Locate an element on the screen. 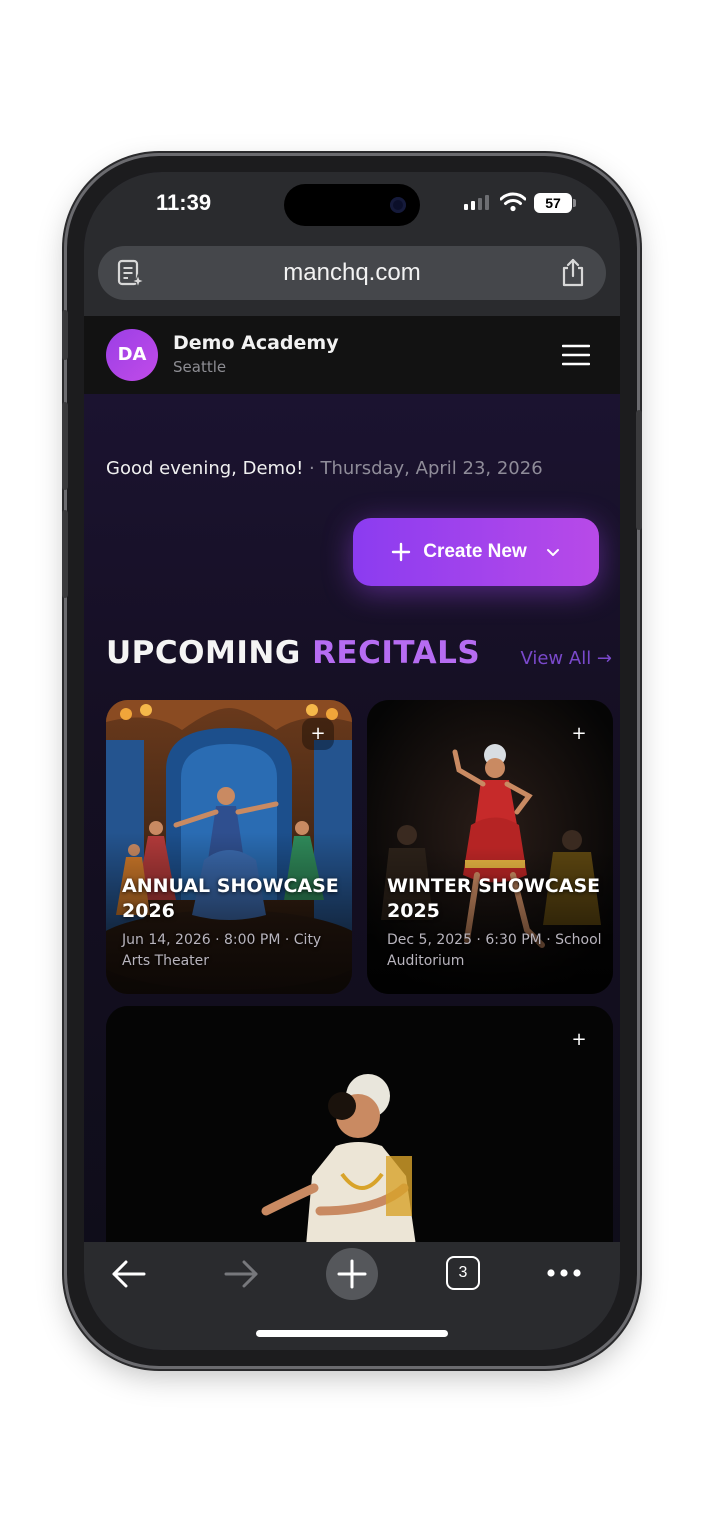 The height and width of the screenshot is (1524, 704). status-time: 11:39 is located at coordinates (184, 202).